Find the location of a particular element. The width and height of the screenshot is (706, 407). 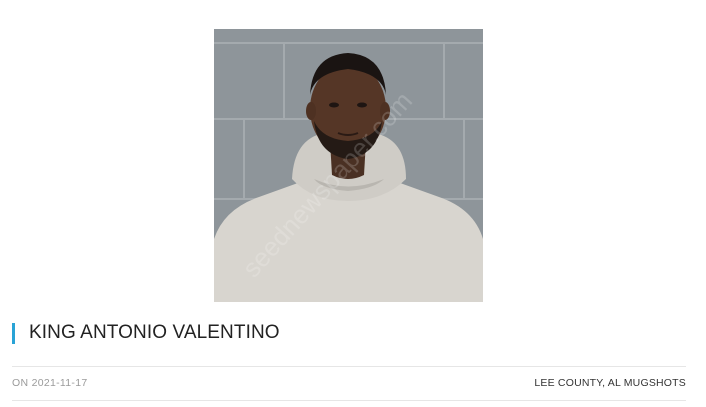

meta-divider-bottom is located at coordinates (349, 400).